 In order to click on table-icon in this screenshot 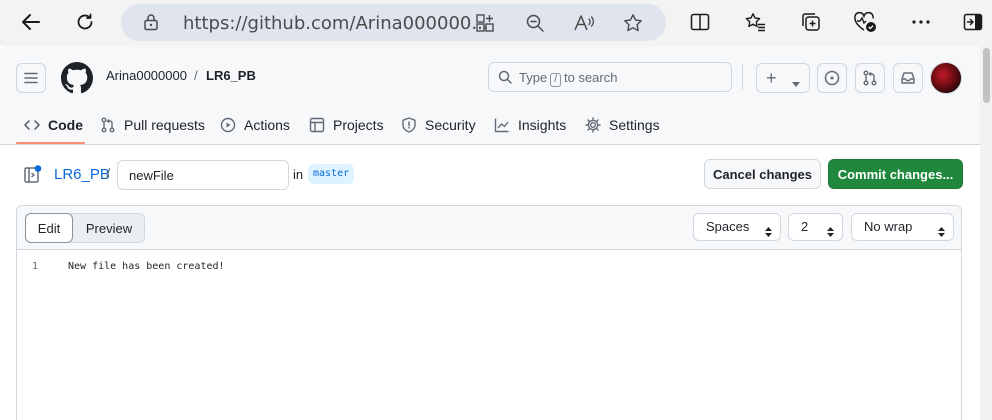, I will do `click(317, 125)`.